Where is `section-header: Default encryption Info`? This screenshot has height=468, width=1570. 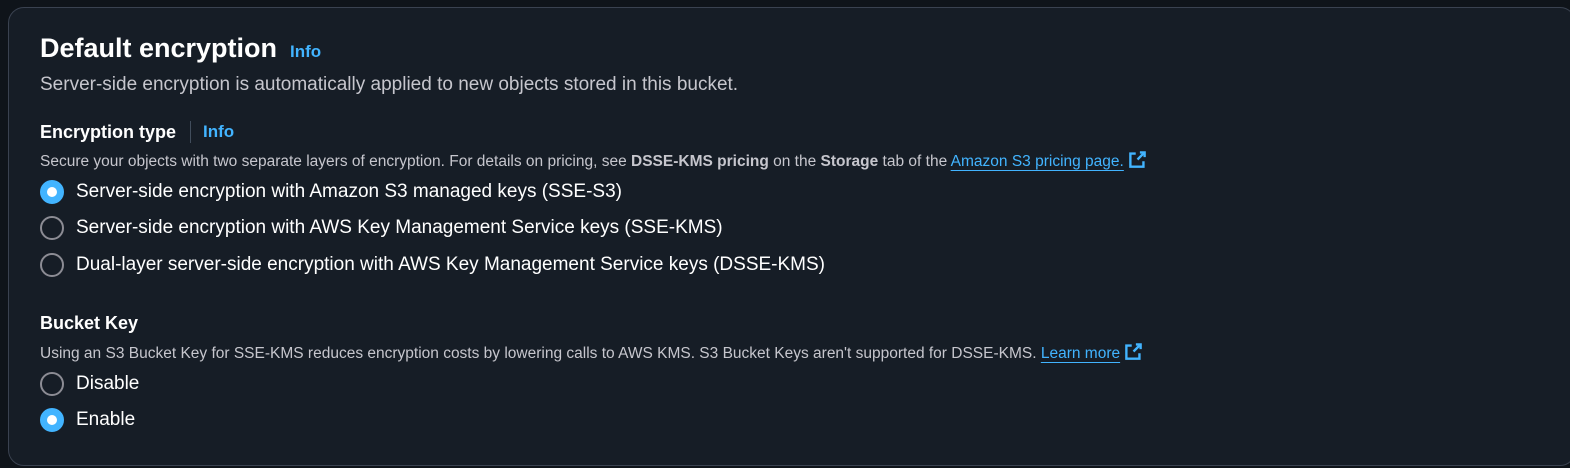 section-header: Default encryption Info is located at coordinates (180, 48).